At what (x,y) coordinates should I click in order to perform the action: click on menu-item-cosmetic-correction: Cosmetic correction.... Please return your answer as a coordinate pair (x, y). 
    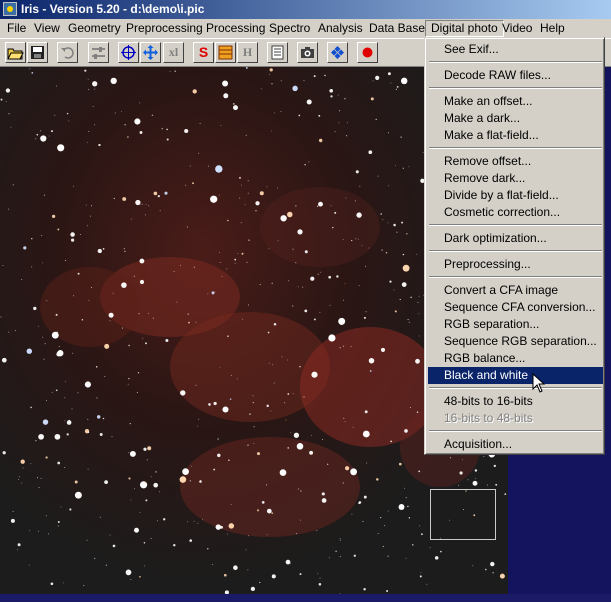
    Looking at the image, I should click on (515, 212).